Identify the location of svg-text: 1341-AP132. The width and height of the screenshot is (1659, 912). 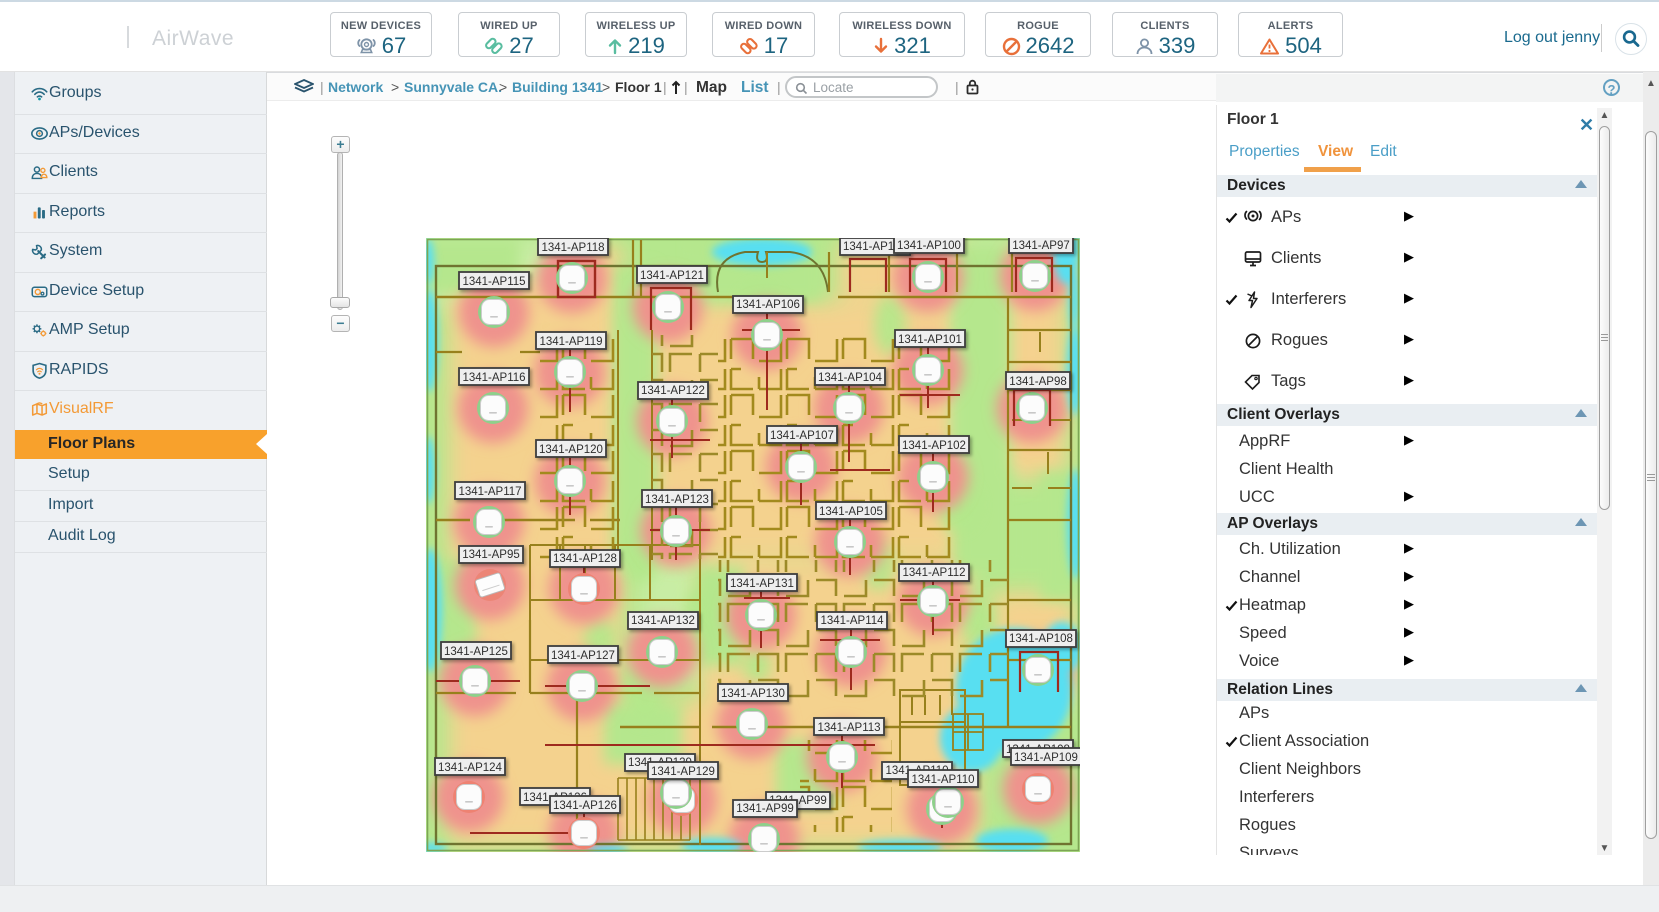
(663, 621).